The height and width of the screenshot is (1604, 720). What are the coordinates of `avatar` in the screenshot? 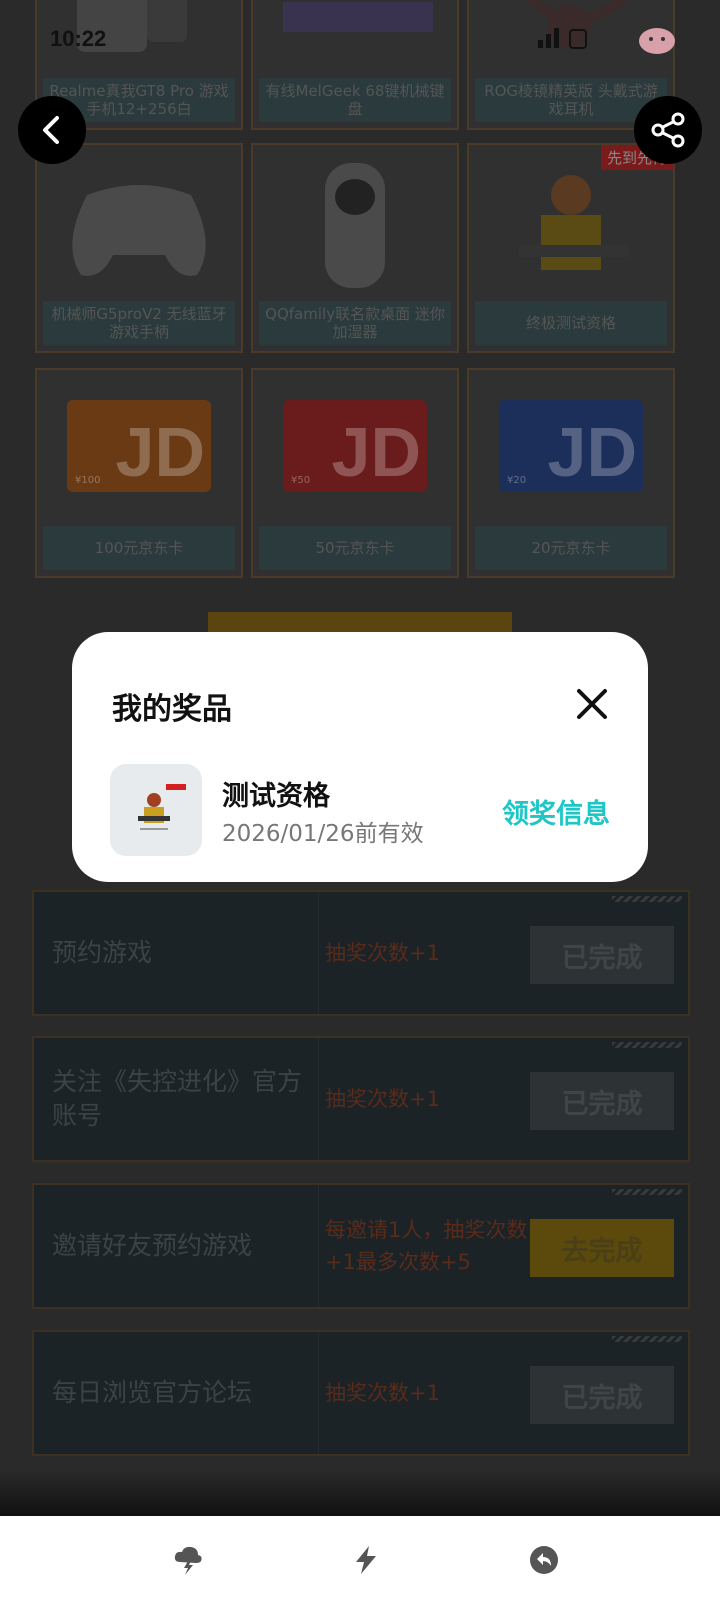 It's located at (657, 40).